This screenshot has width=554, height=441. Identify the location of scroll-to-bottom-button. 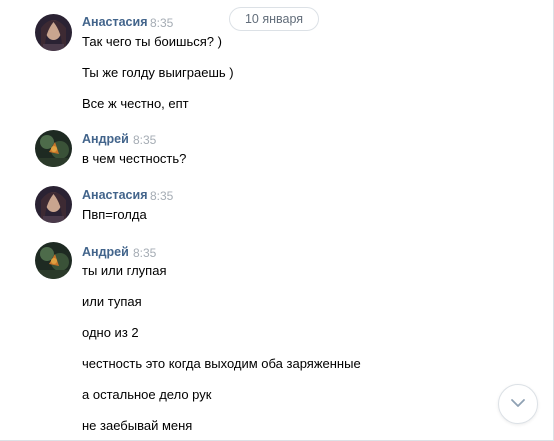
(518, 404).